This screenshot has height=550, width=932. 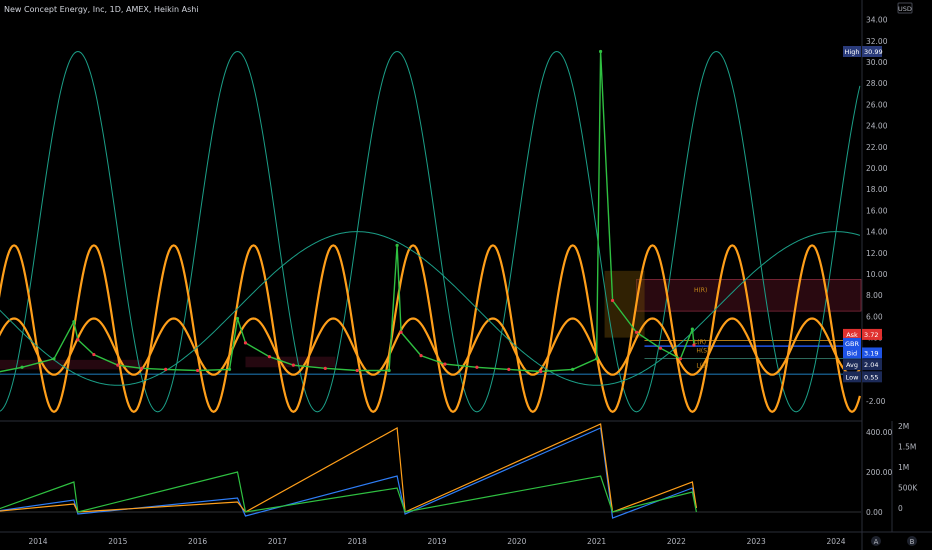 What do you see at coordinates (877, 104) in the screenshot?
I see `y-tick: 26.00` at bounding box center [877, 104].